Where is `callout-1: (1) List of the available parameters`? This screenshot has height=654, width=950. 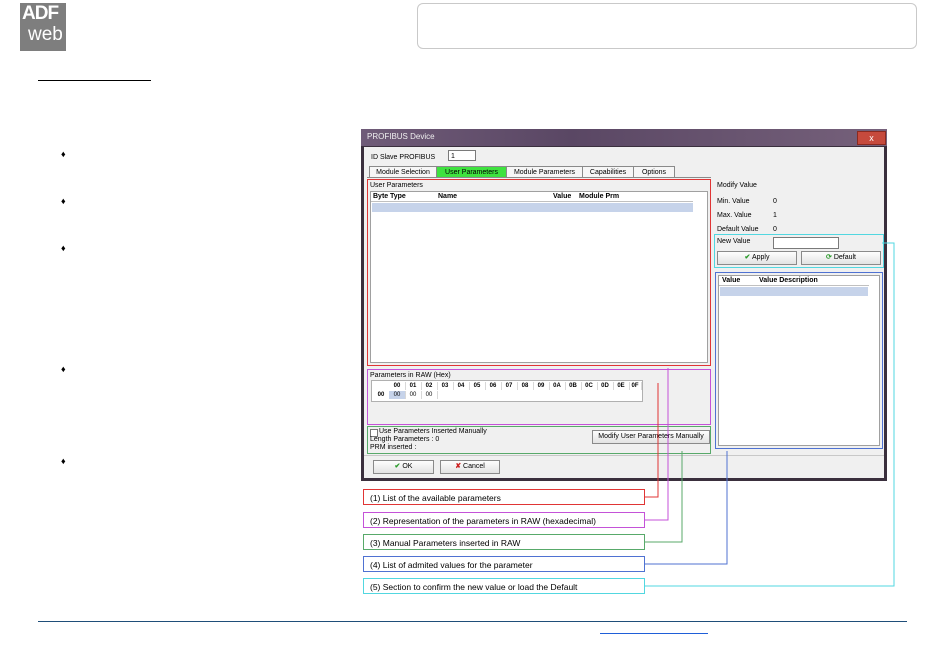 callout-1: (1) List of the available parameters is located at coordinates (504, 497).